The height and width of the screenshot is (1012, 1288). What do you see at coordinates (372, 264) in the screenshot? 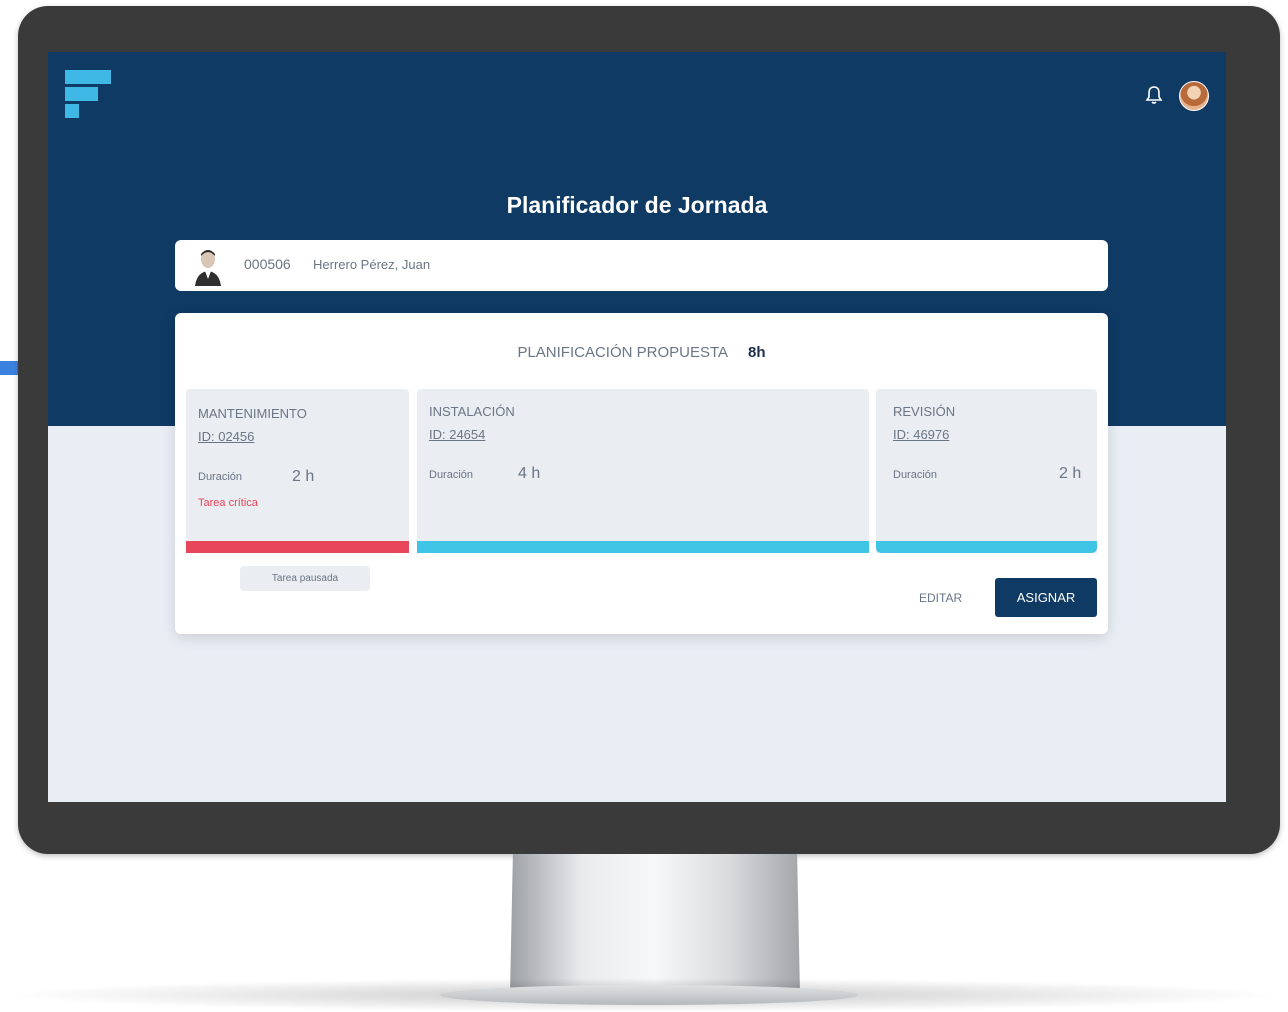
I see `worker-name: Herrero Pérez, Juan` at bounding box center [372, 264].